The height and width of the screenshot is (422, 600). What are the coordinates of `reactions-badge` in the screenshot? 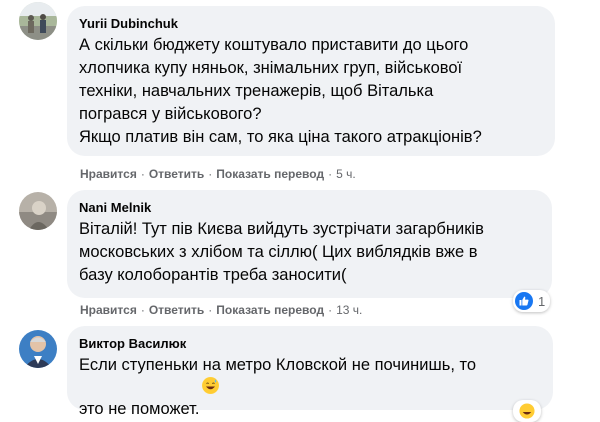 It's located at (527, 411).